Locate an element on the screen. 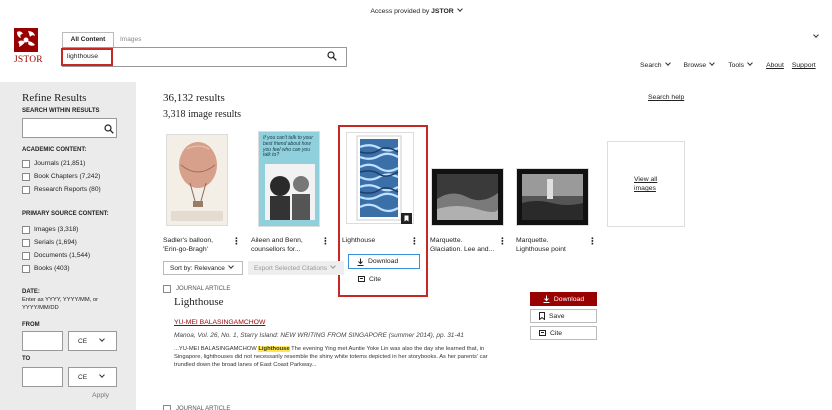  to-label: TO is located at coordinates (26, 359).